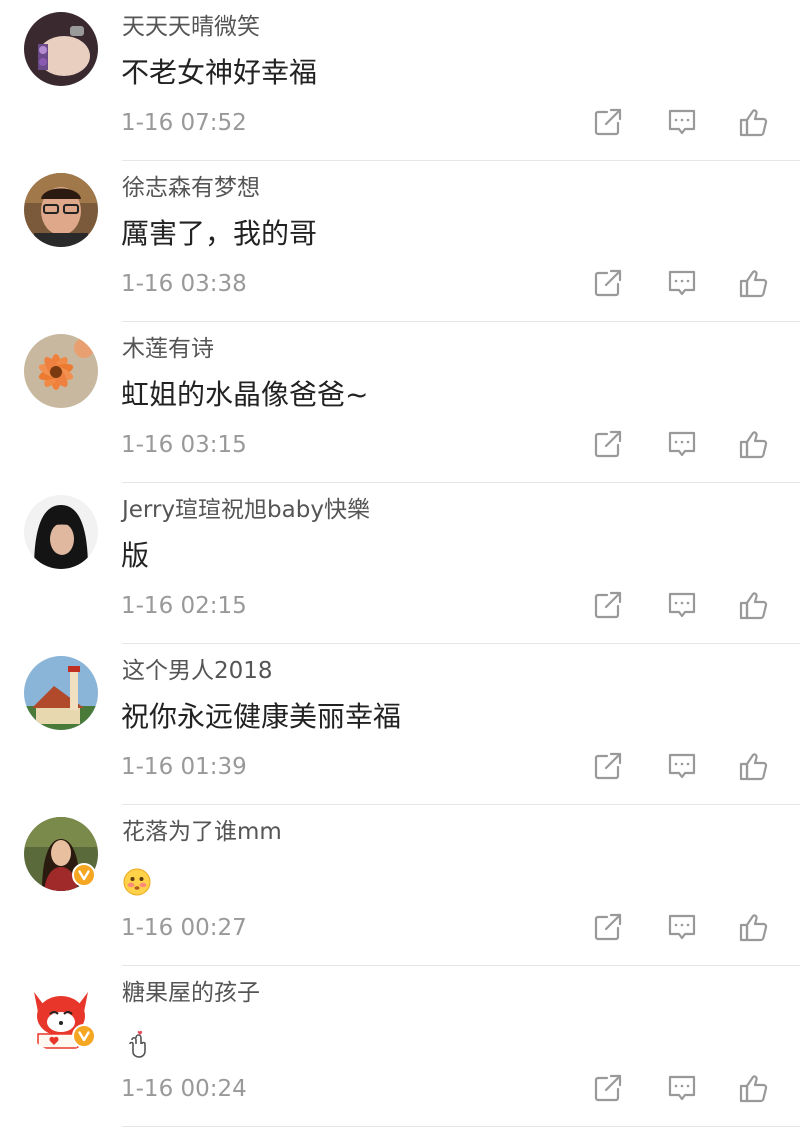 Image resolution: width=800 pixels, height=1129 pixels. Describe the element at coordinates (191, 27) in the screenshot. I see `username: 天天天晴微笑` at that location.